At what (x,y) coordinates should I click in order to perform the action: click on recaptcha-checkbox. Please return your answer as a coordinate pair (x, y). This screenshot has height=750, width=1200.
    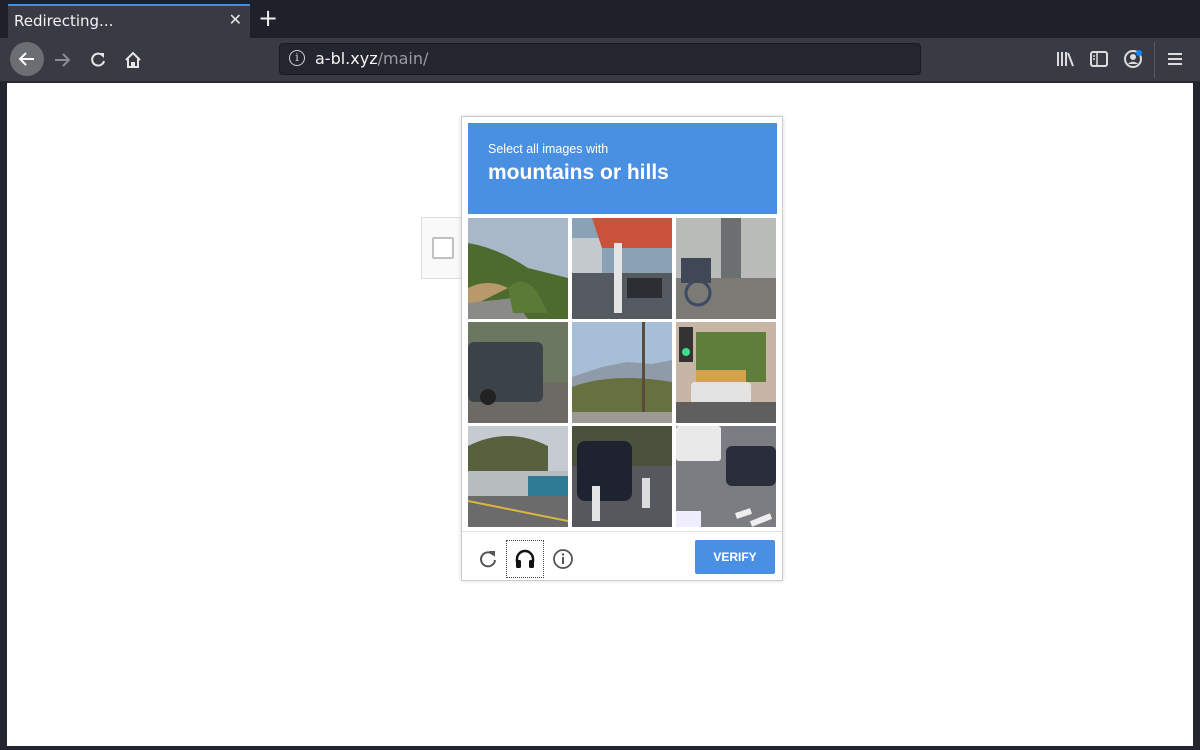
    Looking at the image, I should click on (443, 248).